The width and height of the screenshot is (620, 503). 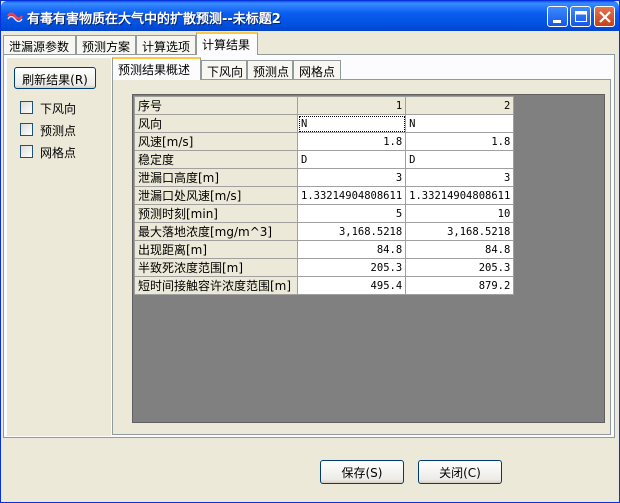 I want to click on row-label: 最大落地浓度[mg/m^3], so click(x=216, y=231).